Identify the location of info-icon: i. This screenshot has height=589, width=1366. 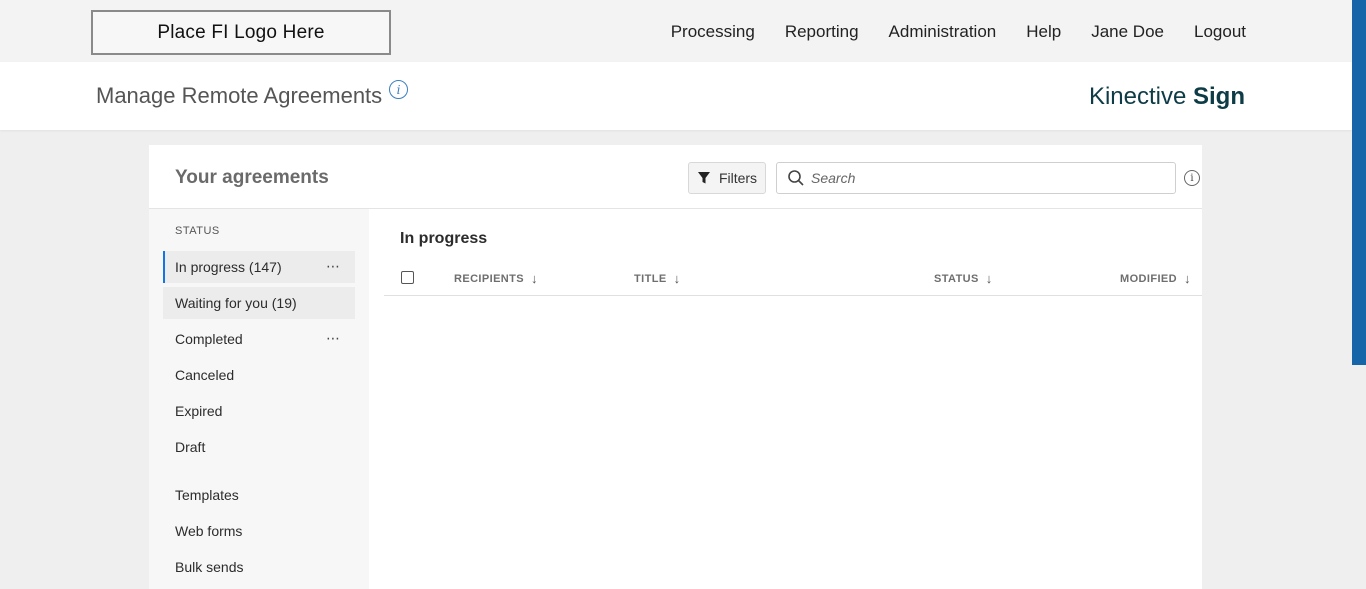
(398, 89).